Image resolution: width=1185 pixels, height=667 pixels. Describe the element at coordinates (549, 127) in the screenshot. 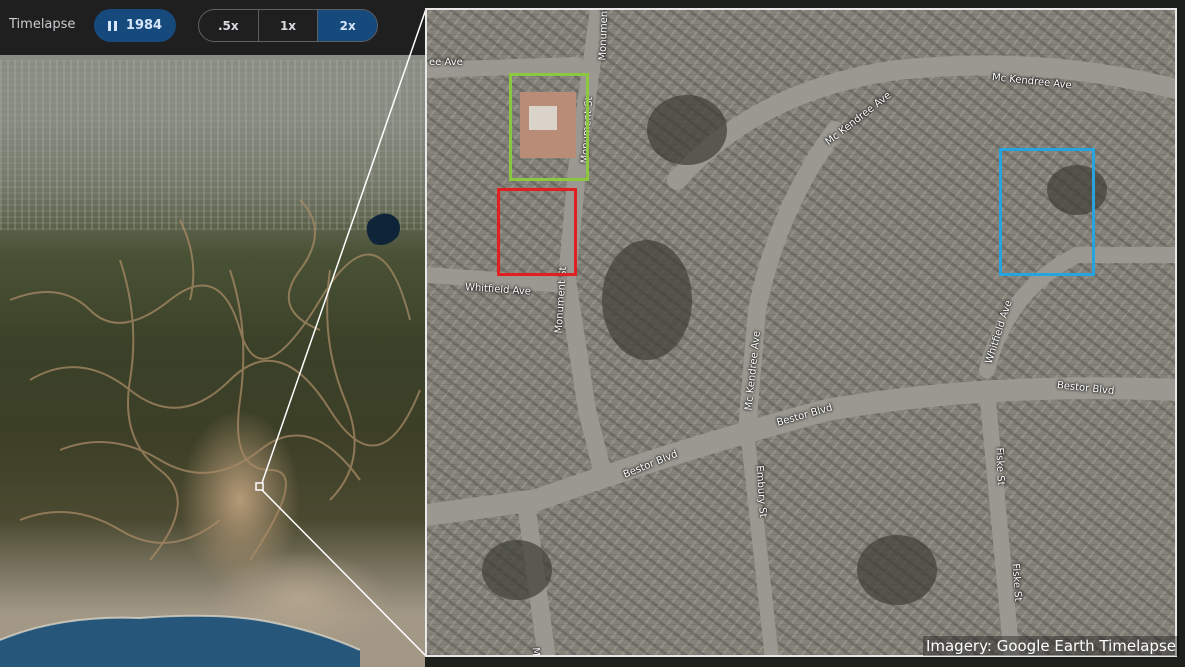

I see `highlight-box-green` at that location.